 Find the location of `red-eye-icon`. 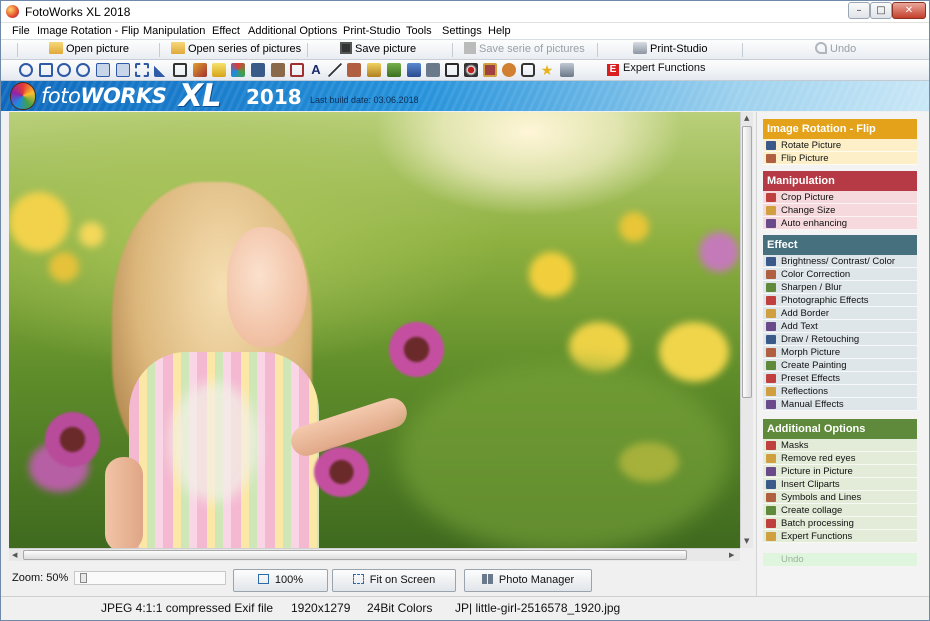

red-eye-icon is located at coordinates (471, 70).